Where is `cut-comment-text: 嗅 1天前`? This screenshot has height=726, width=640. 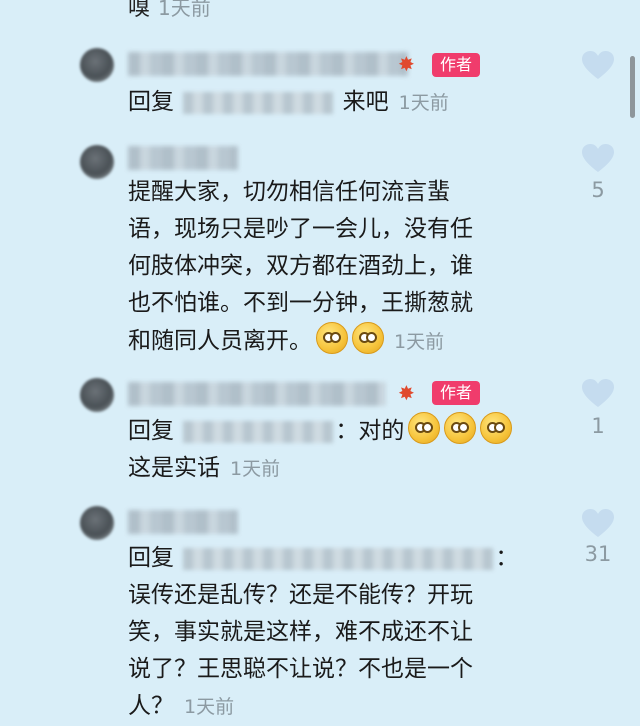 cut-comment-text: 嗅 1天前 is located at coordinates (169, 11).